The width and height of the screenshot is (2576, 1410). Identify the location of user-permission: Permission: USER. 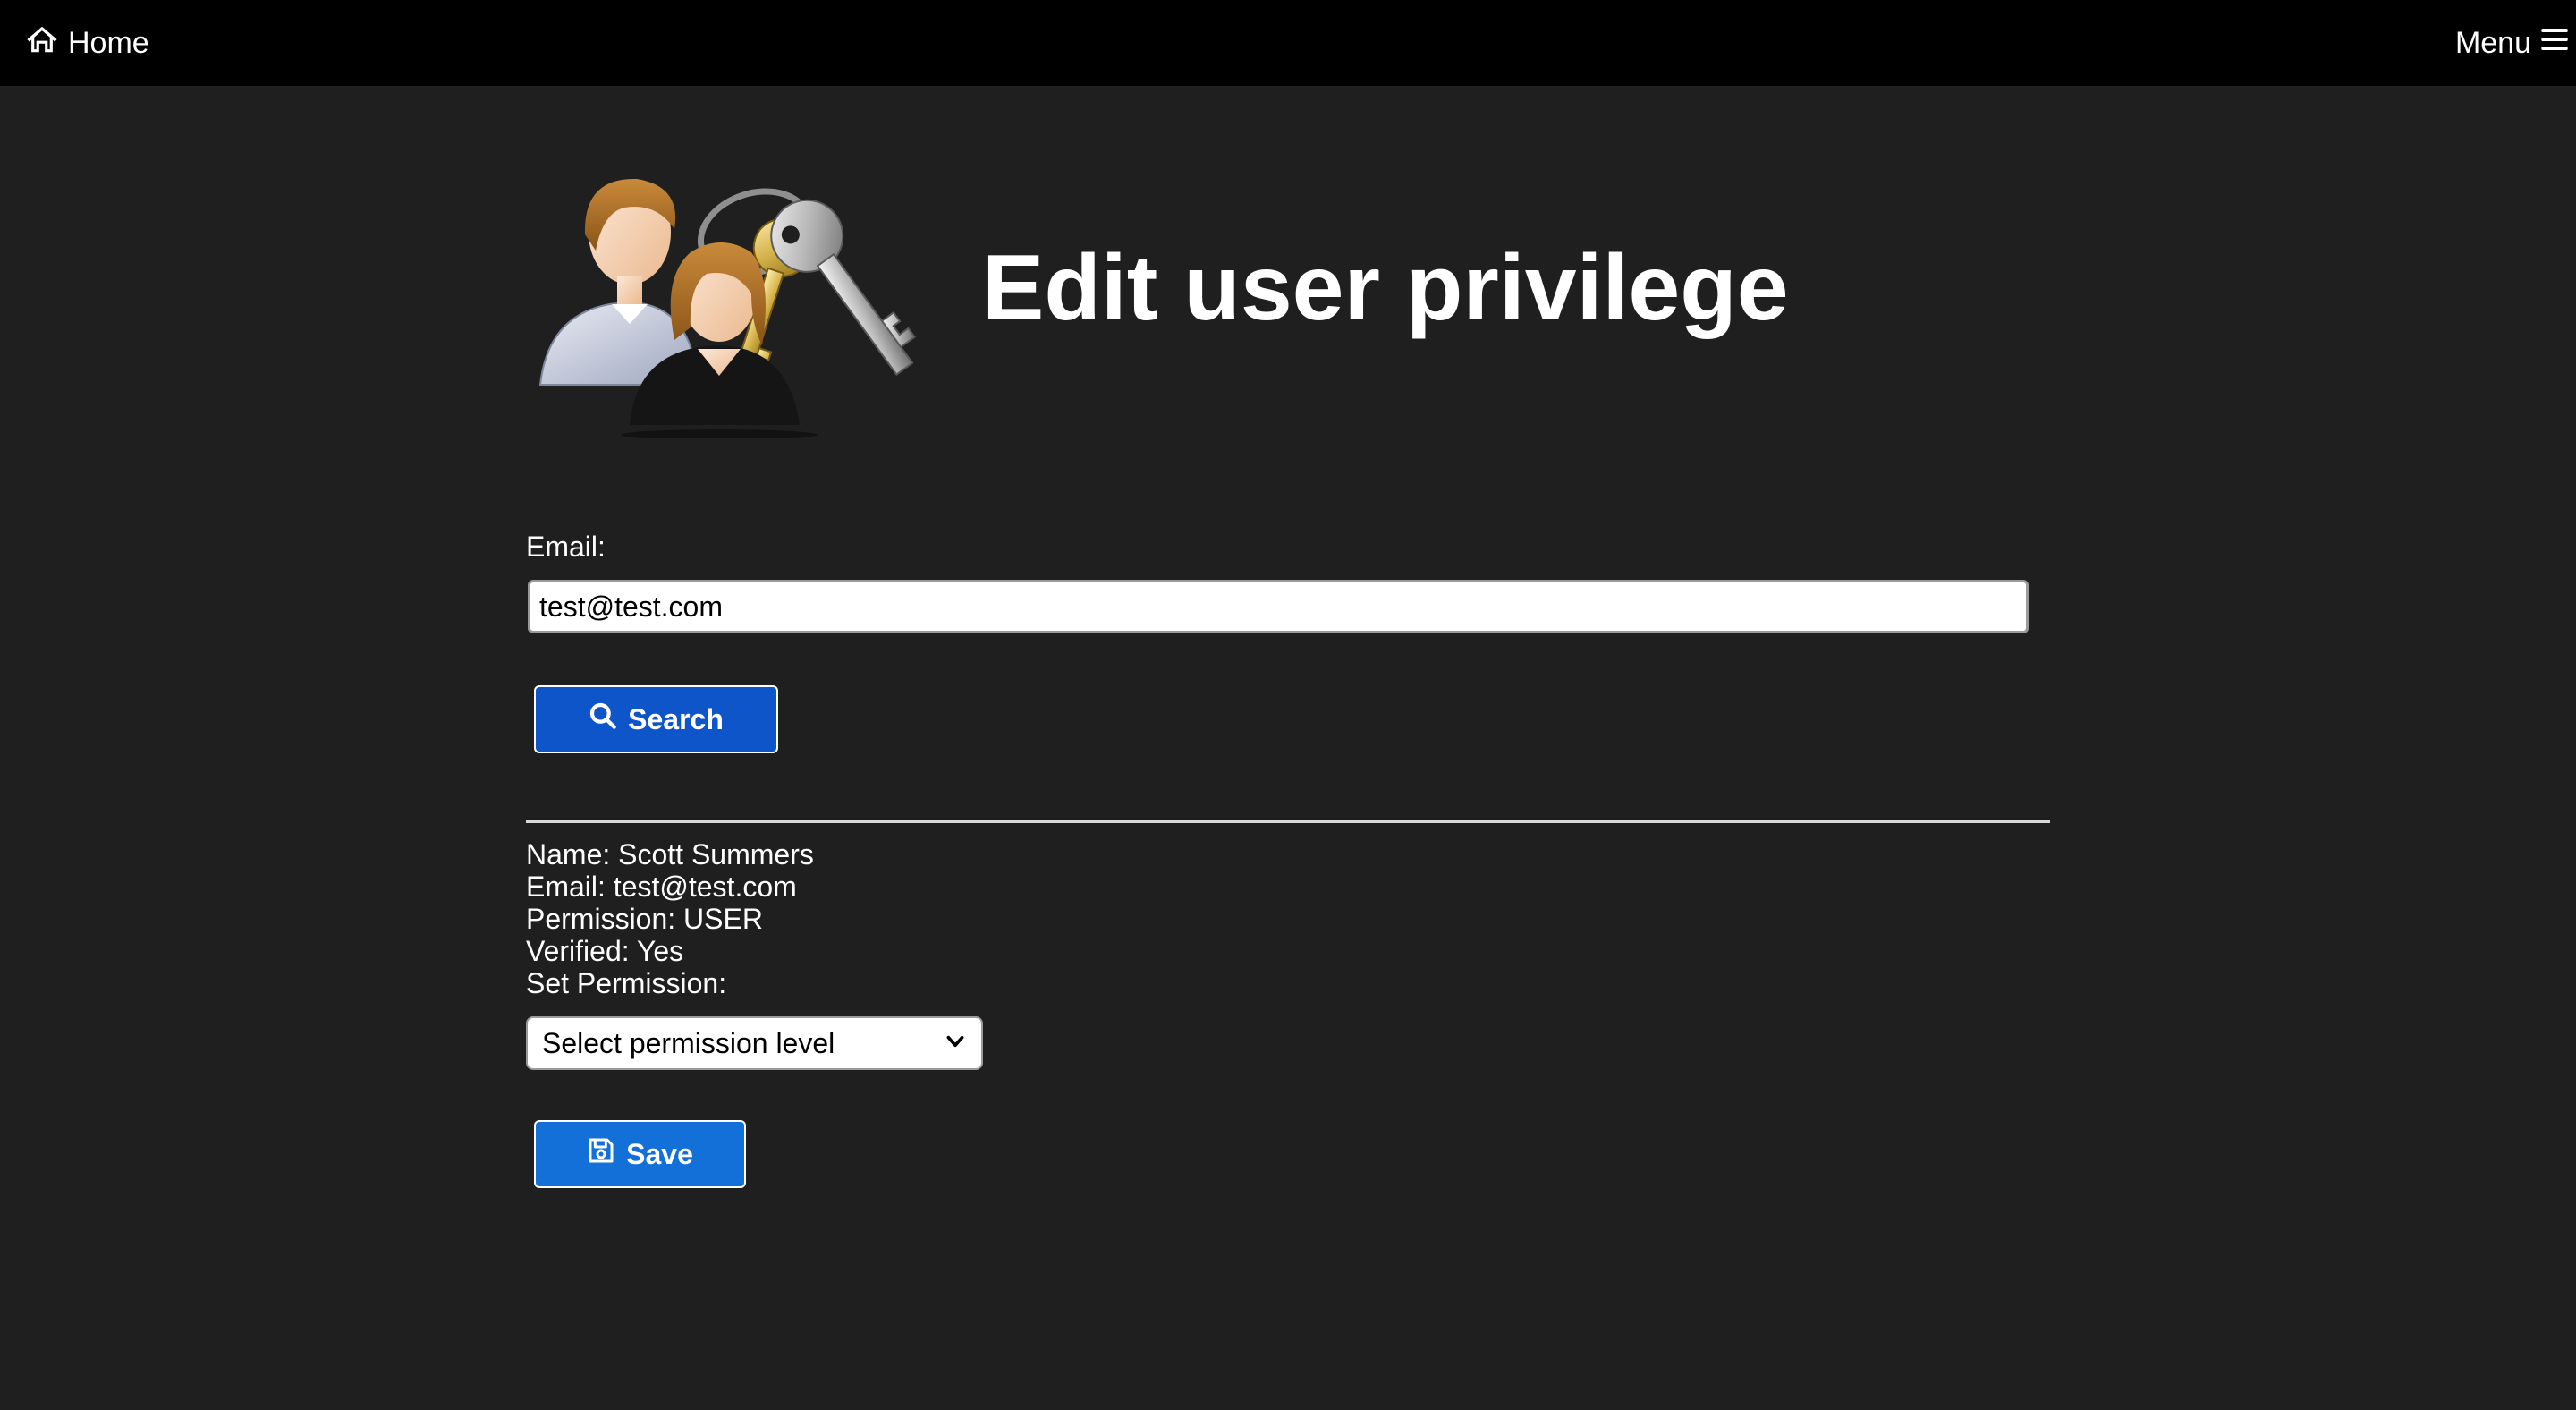
(644, 919).